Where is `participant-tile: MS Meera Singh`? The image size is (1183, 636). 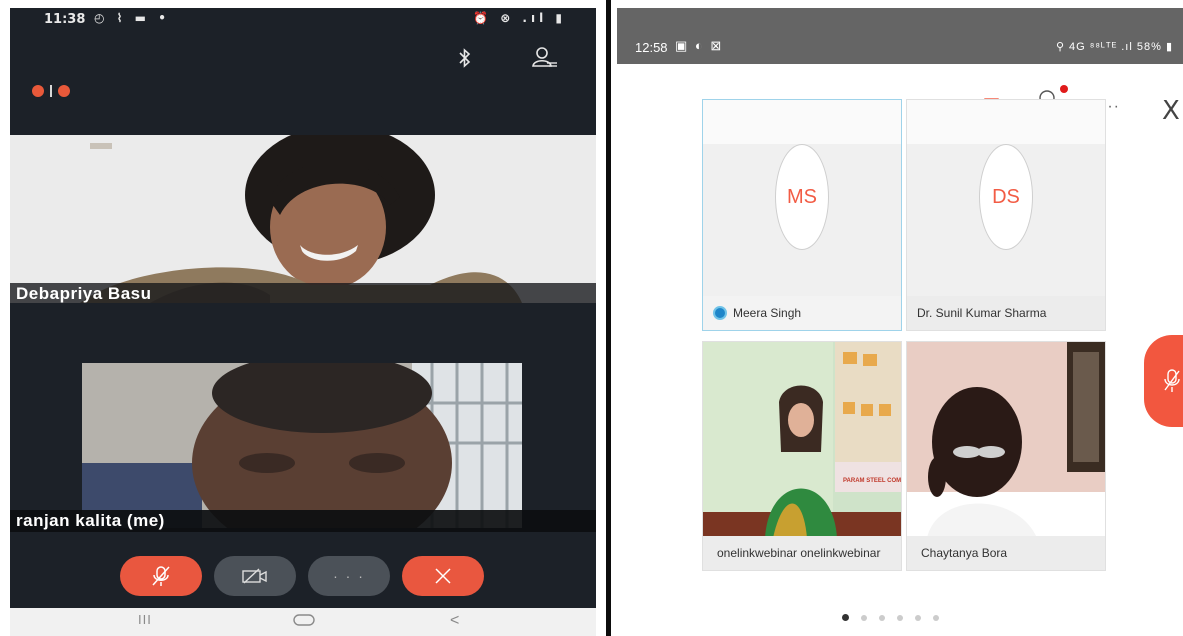 participant-tile: MS Meera Singh is located at coordinates (802, 215).